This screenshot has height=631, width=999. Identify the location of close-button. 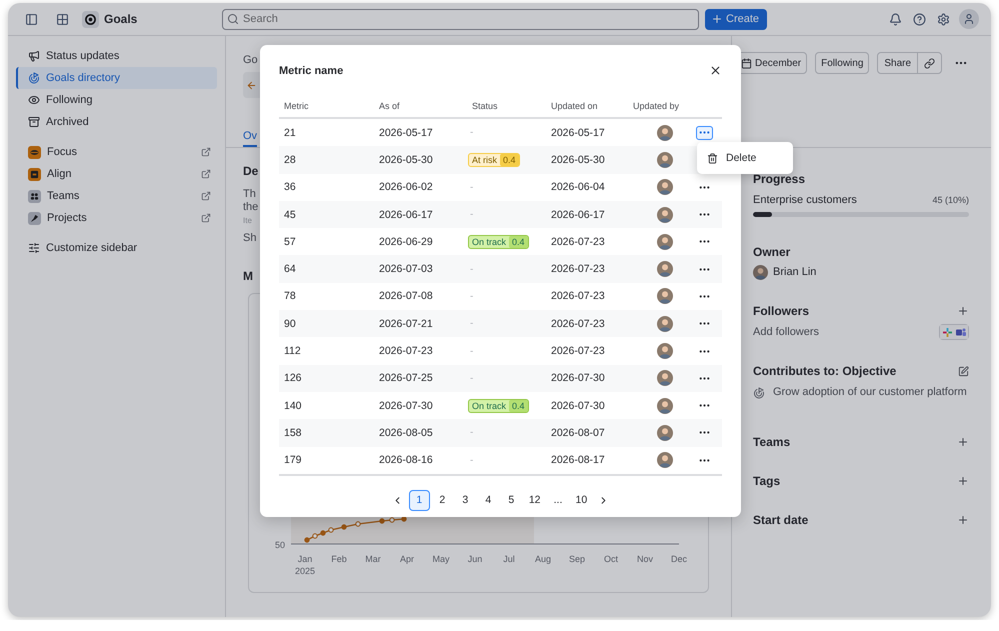
(715, 70).